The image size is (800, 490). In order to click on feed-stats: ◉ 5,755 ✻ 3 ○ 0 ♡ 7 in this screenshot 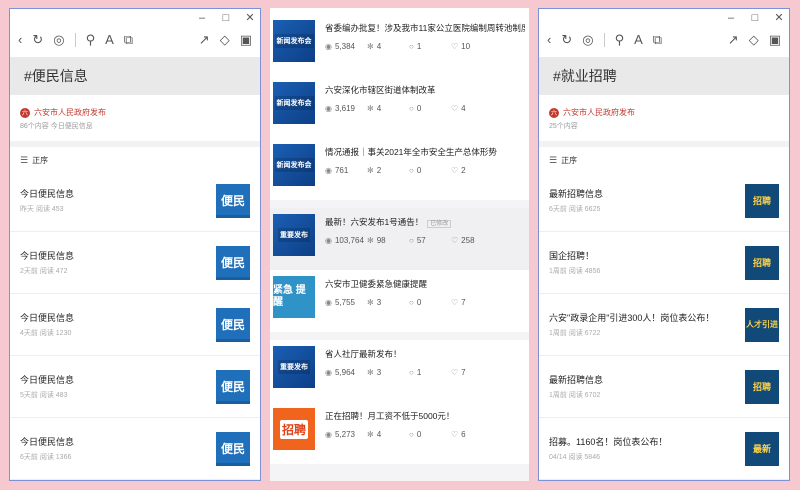, I will do `click(395, 302)`.